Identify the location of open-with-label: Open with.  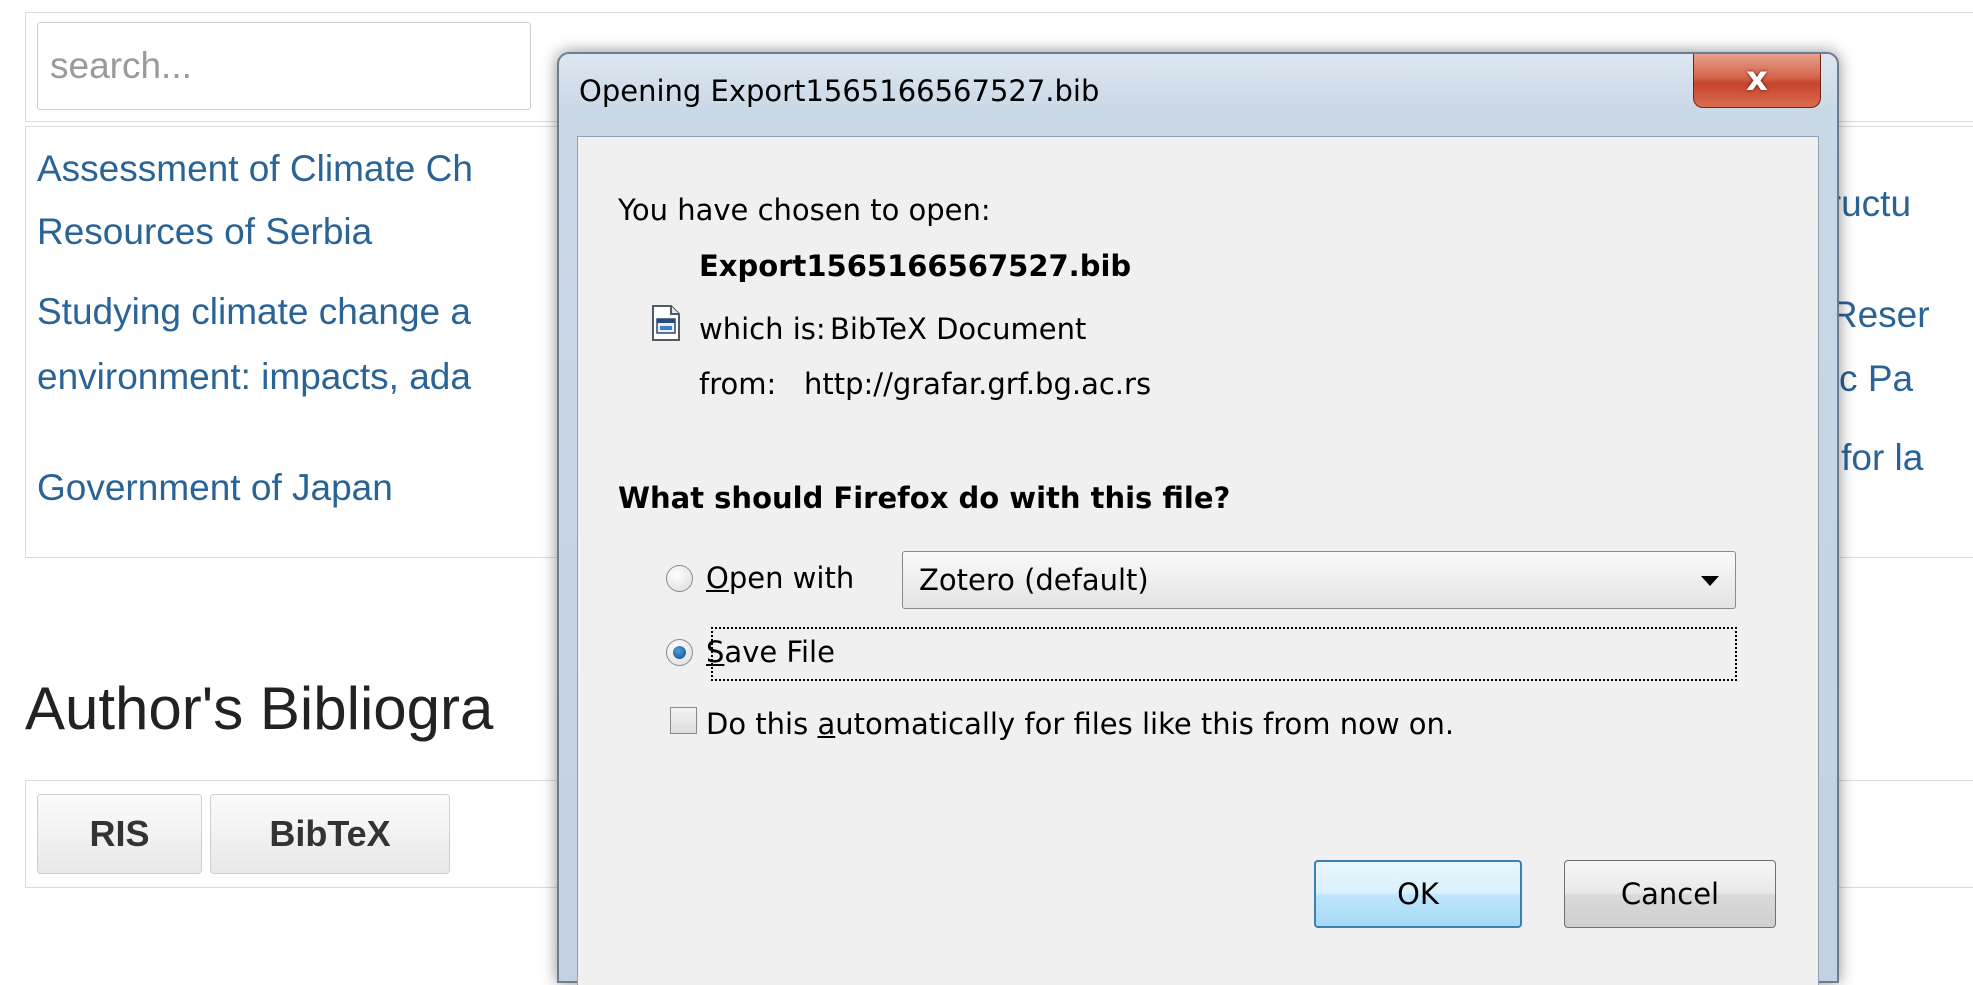
(780, 578).